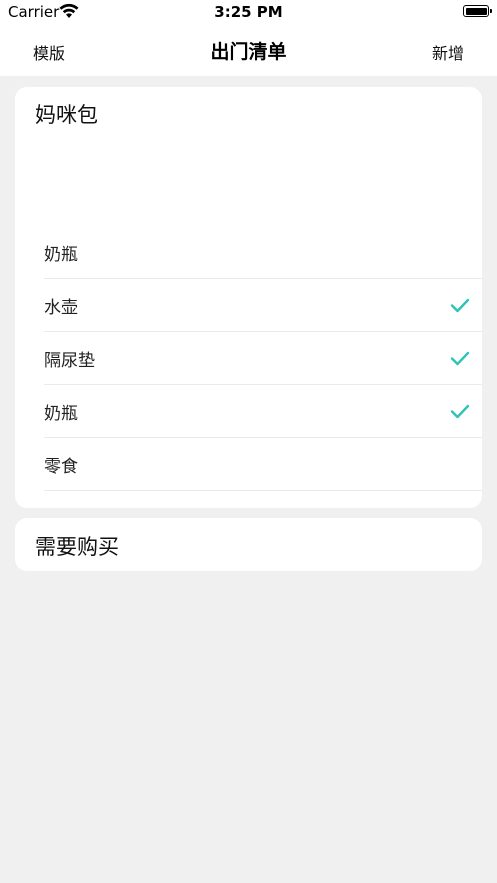 The image size is (497, 883). What do you see at coordinates (61, 467) in the screenshot?
I see `item-label: 零食` at bounding box center [61, 467].